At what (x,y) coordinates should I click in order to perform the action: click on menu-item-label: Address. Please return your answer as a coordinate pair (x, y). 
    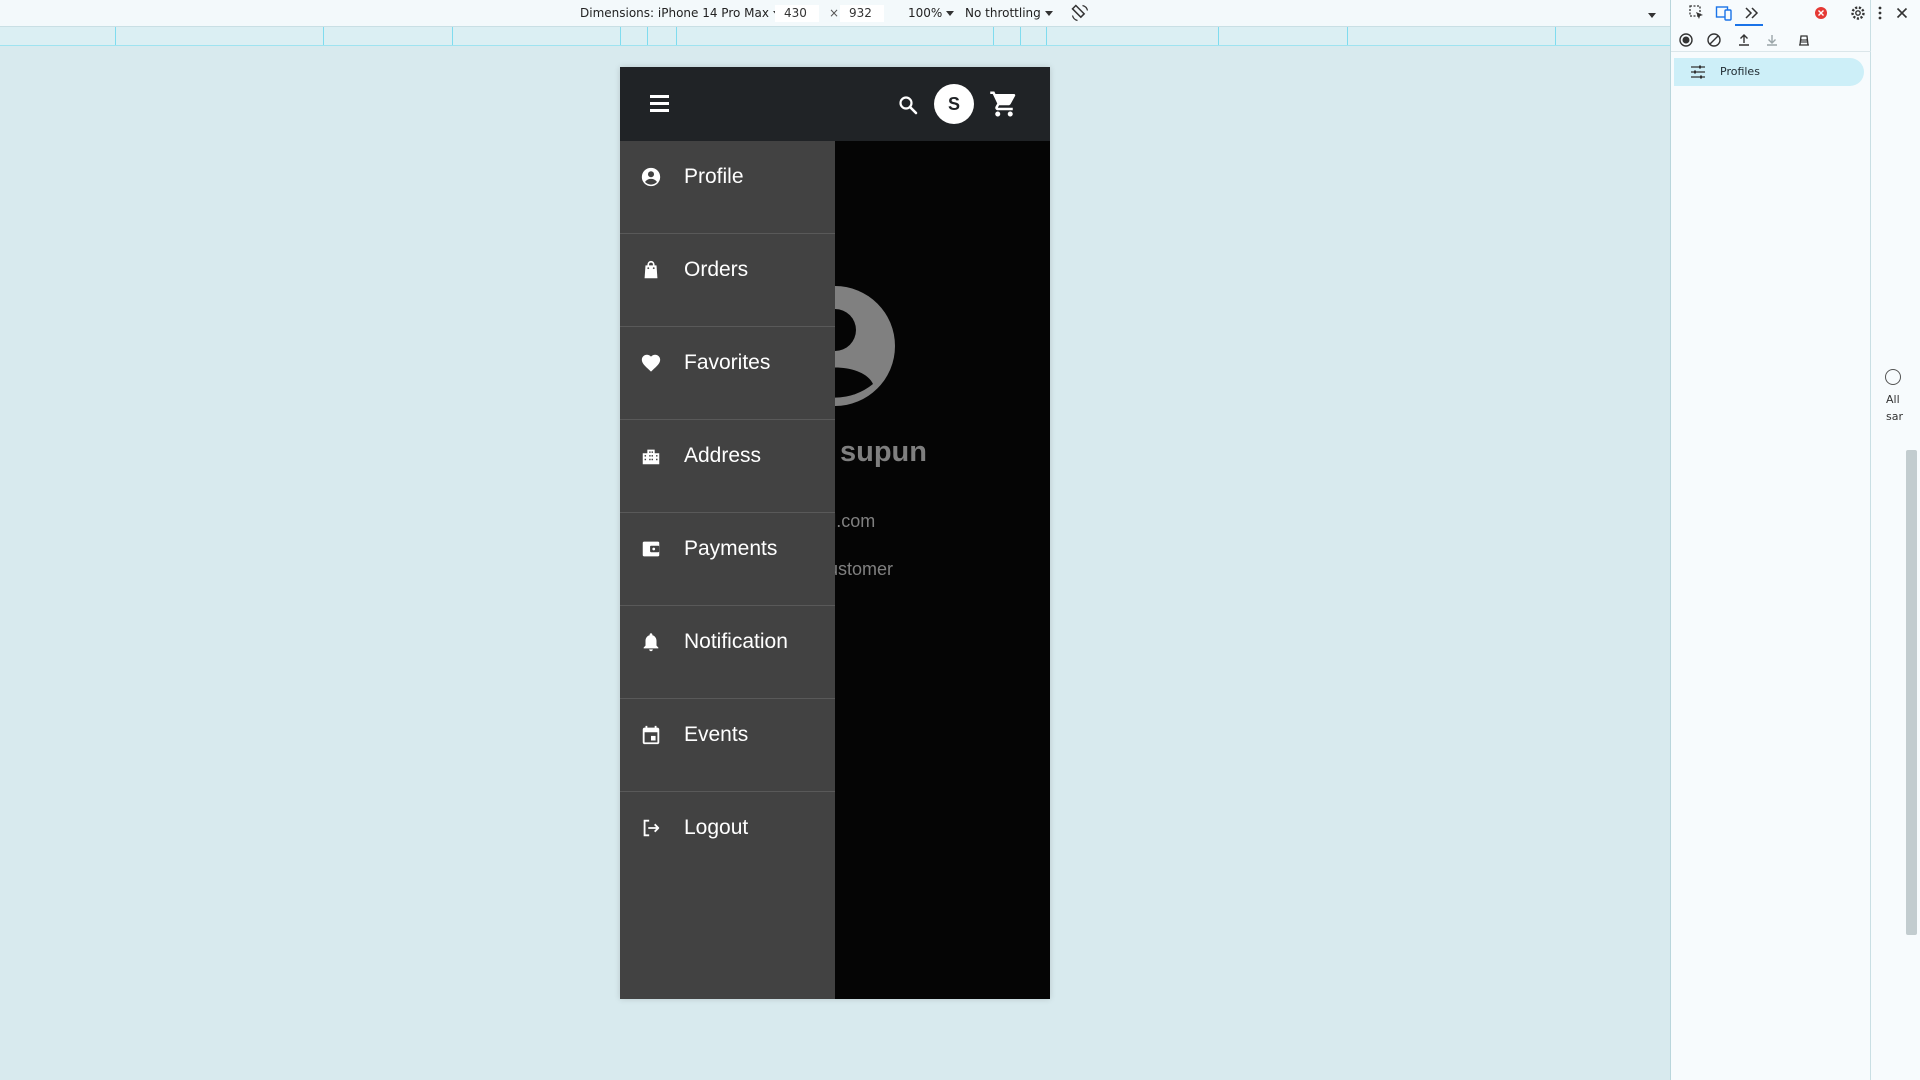
    Looking at the image, I should click on (723, 455).